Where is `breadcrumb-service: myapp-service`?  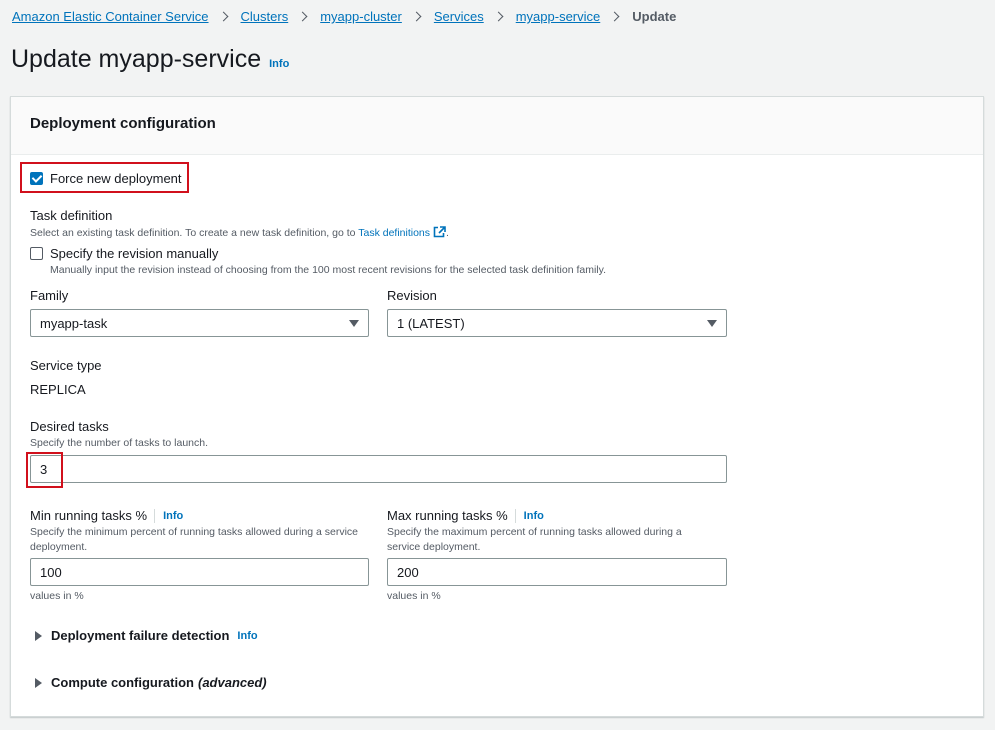
breadcrumb-service: myapp-service is located at coordinates (558, 16).